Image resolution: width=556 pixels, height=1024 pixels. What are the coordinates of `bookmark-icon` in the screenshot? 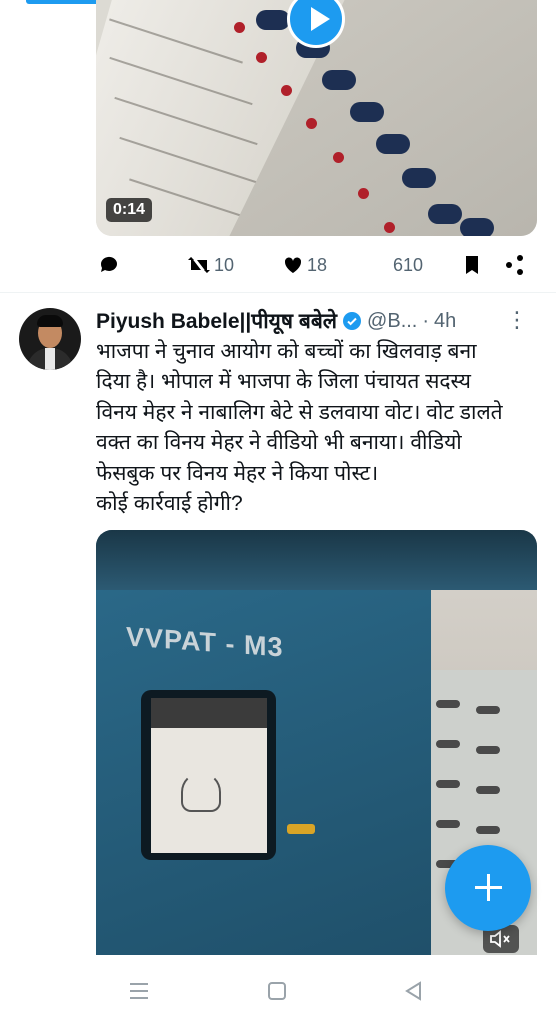 It's located at (472, 265).